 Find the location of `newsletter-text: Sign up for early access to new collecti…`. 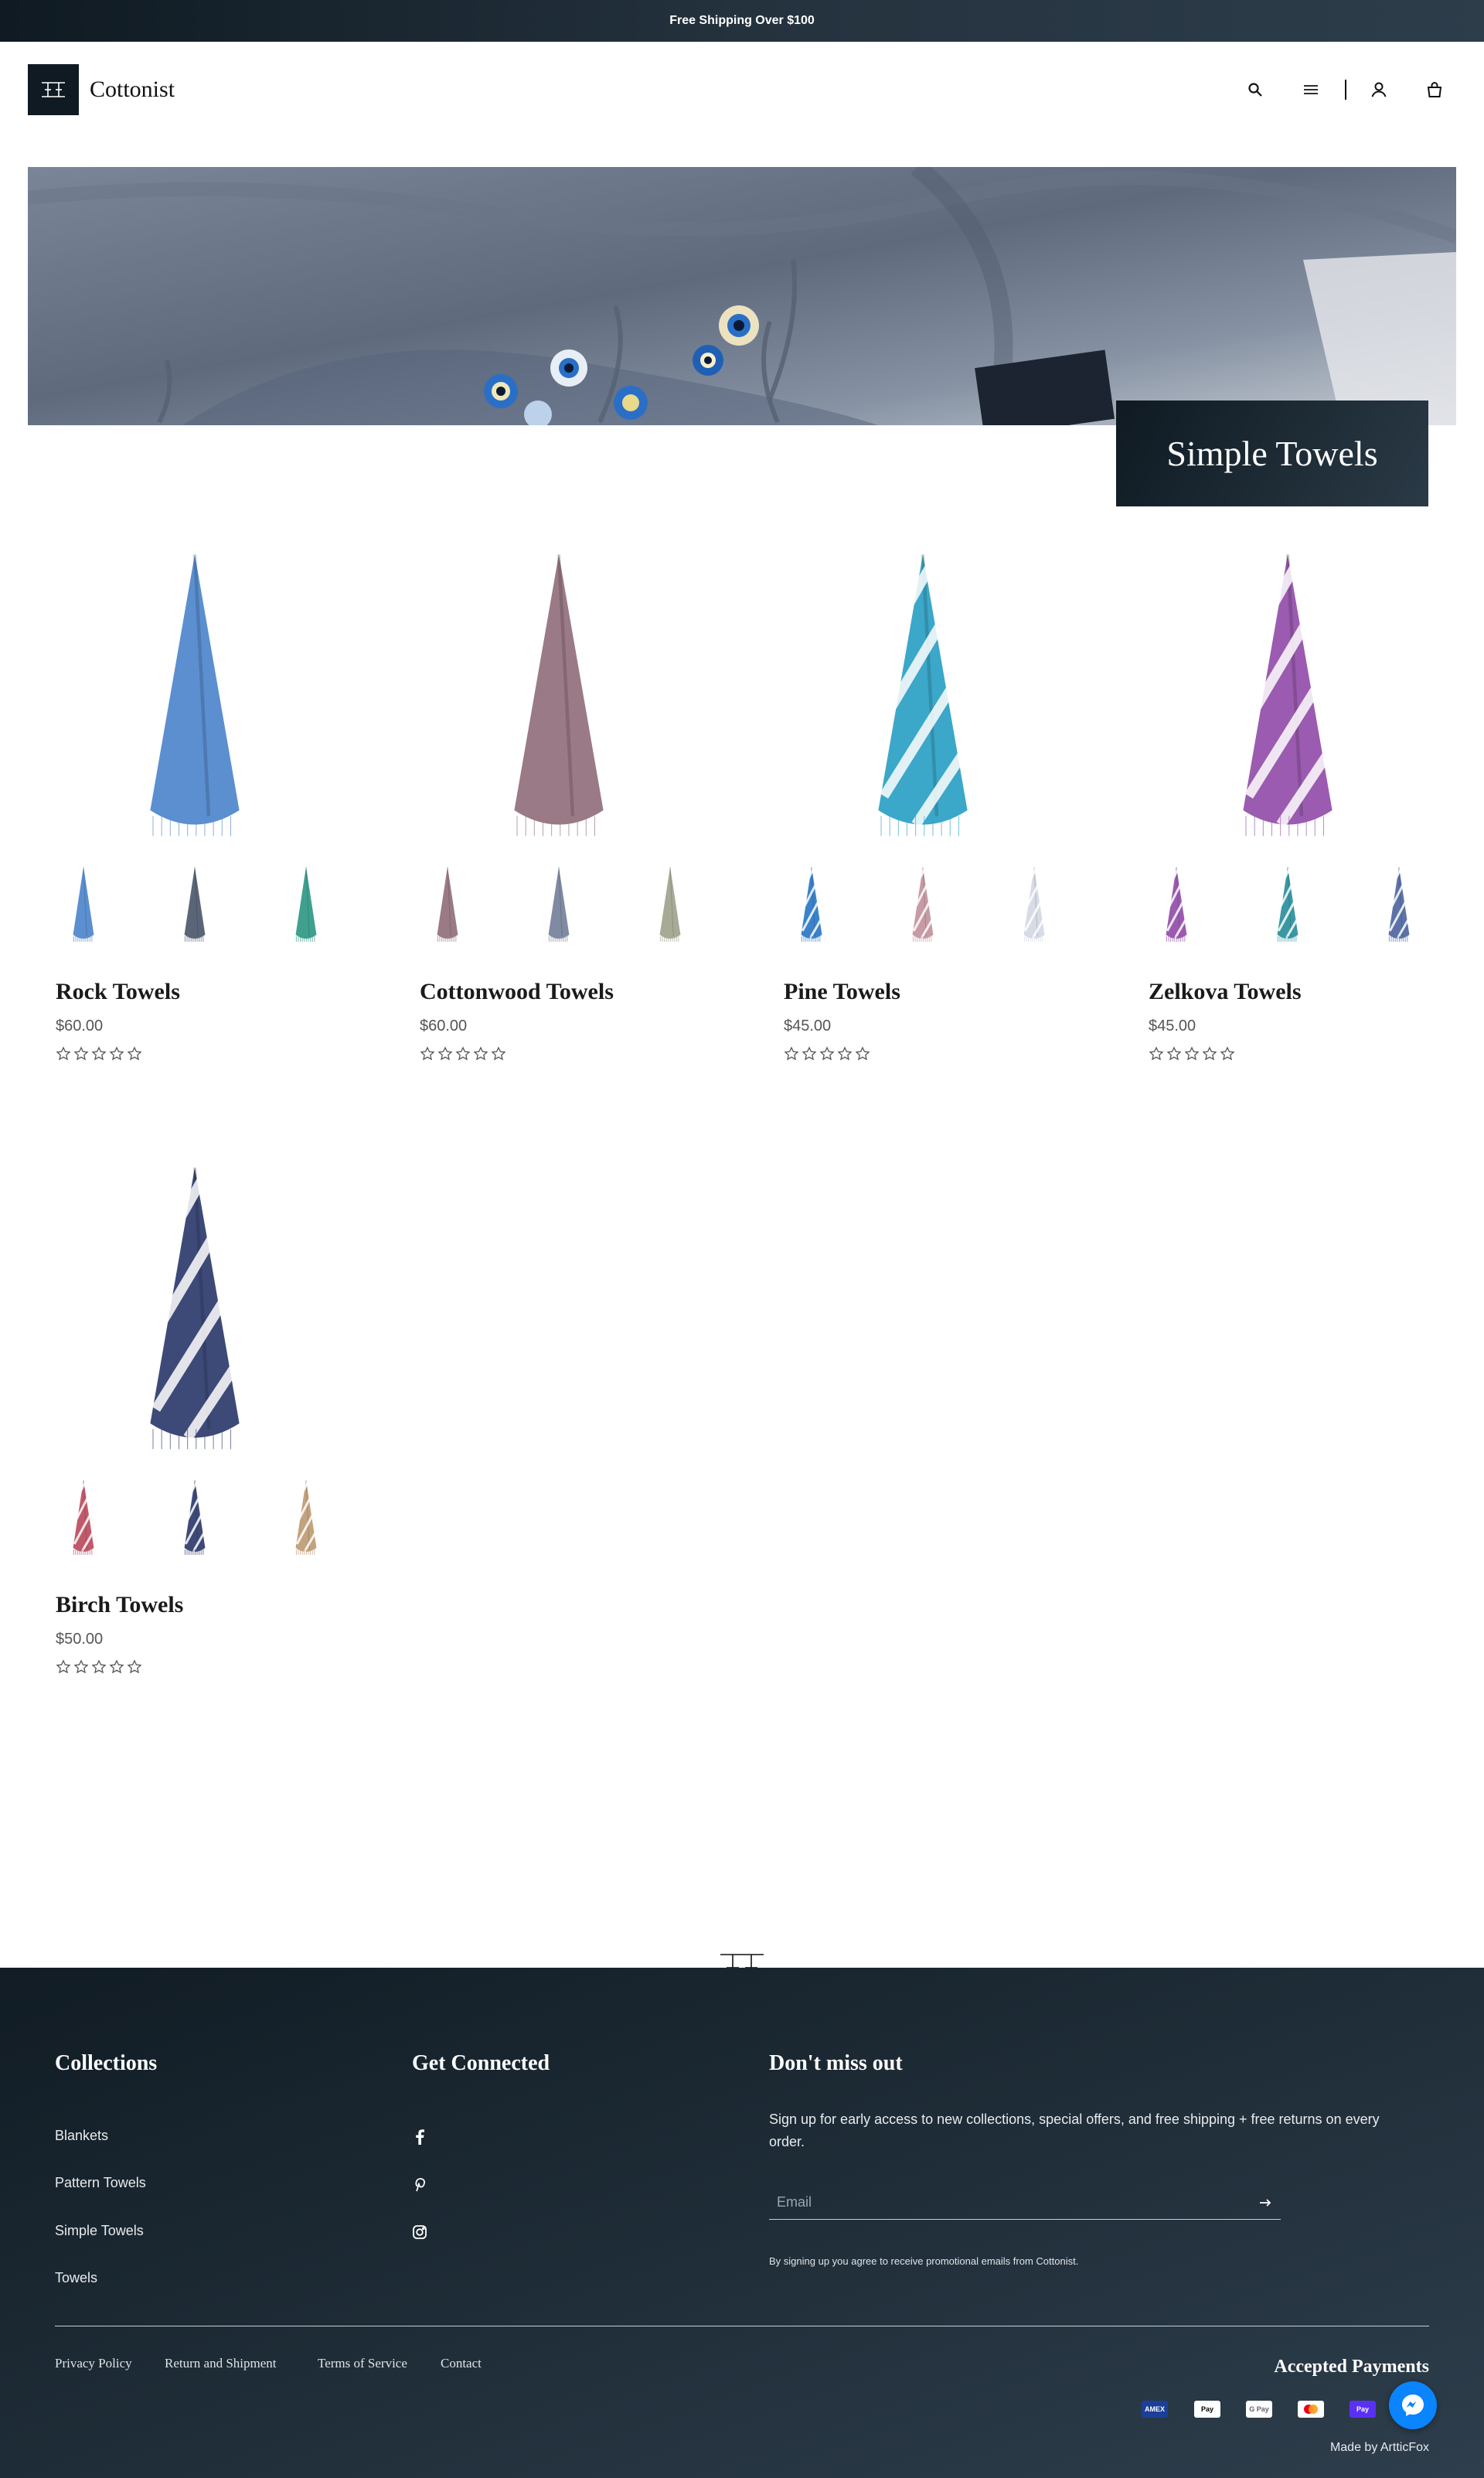

newsletter-text: Sign up for early access to new collecti… is located at coordinates (1074, 2131).